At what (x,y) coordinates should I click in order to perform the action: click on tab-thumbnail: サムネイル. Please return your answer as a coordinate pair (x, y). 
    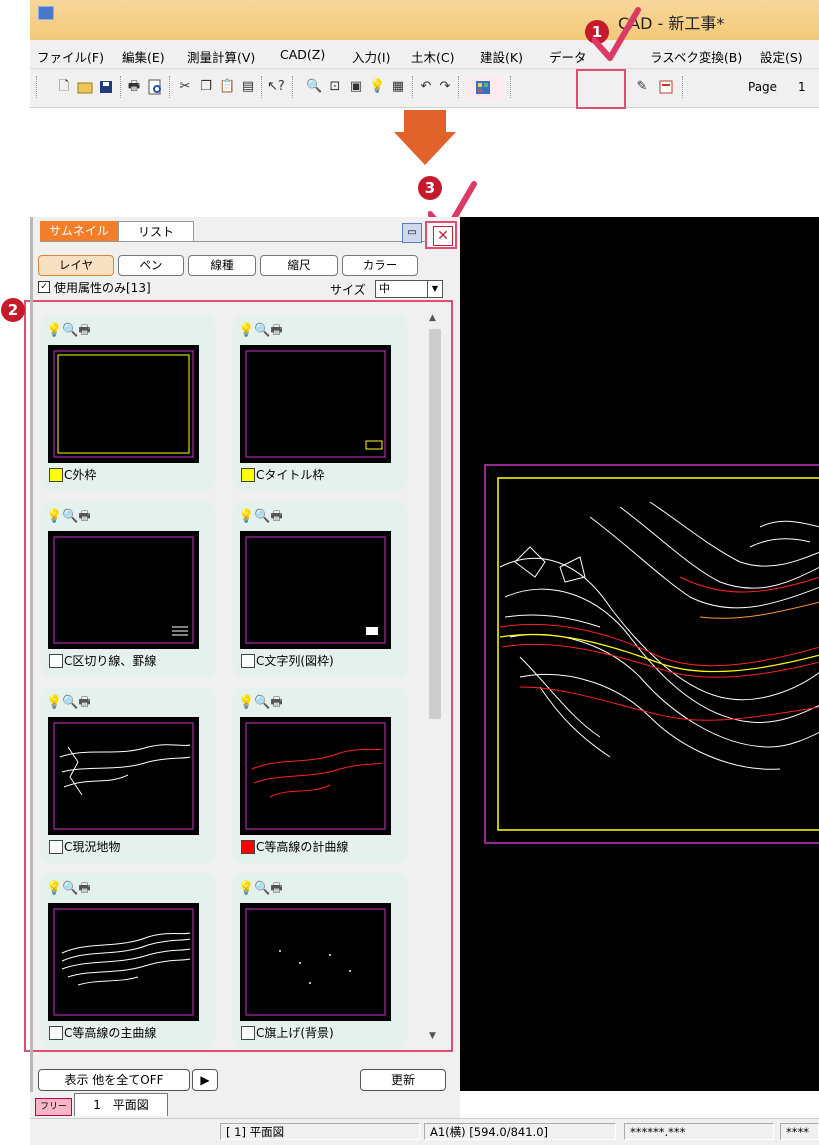
    Looking at the image, I should click on (79, 231).